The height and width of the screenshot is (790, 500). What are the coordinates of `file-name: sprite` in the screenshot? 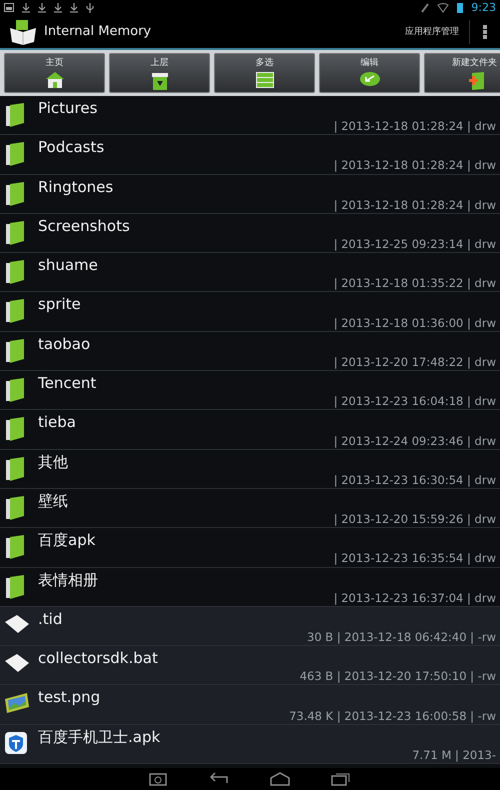 It's located at (60, 305).